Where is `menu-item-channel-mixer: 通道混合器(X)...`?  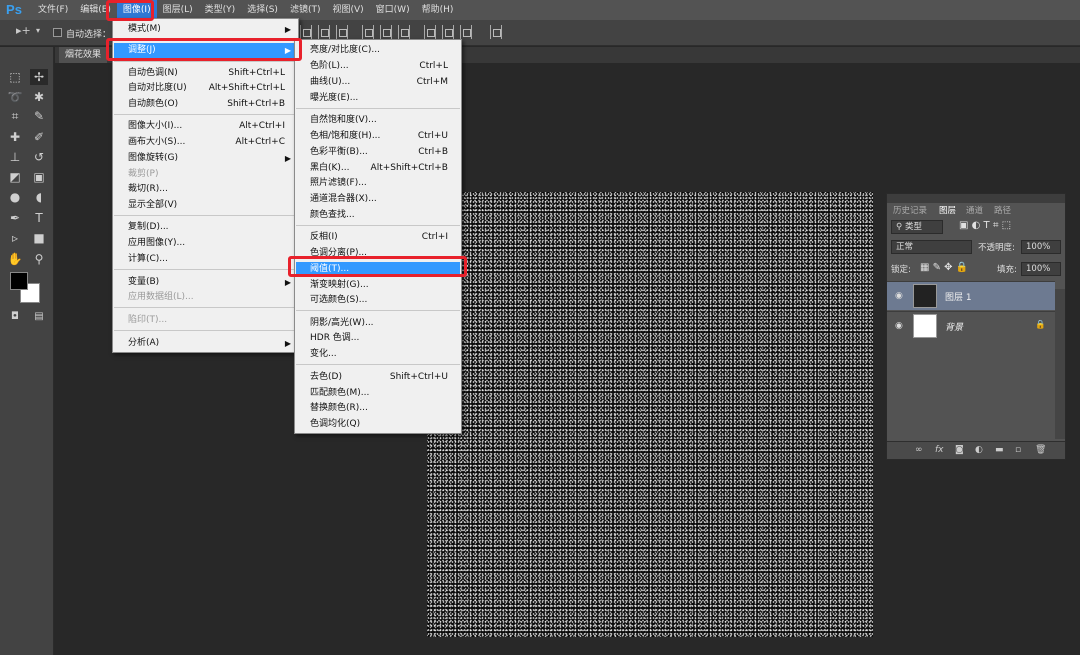
menu-item-channel-mixer: 通道混合器(X)... is located at coordinates (378, 199).